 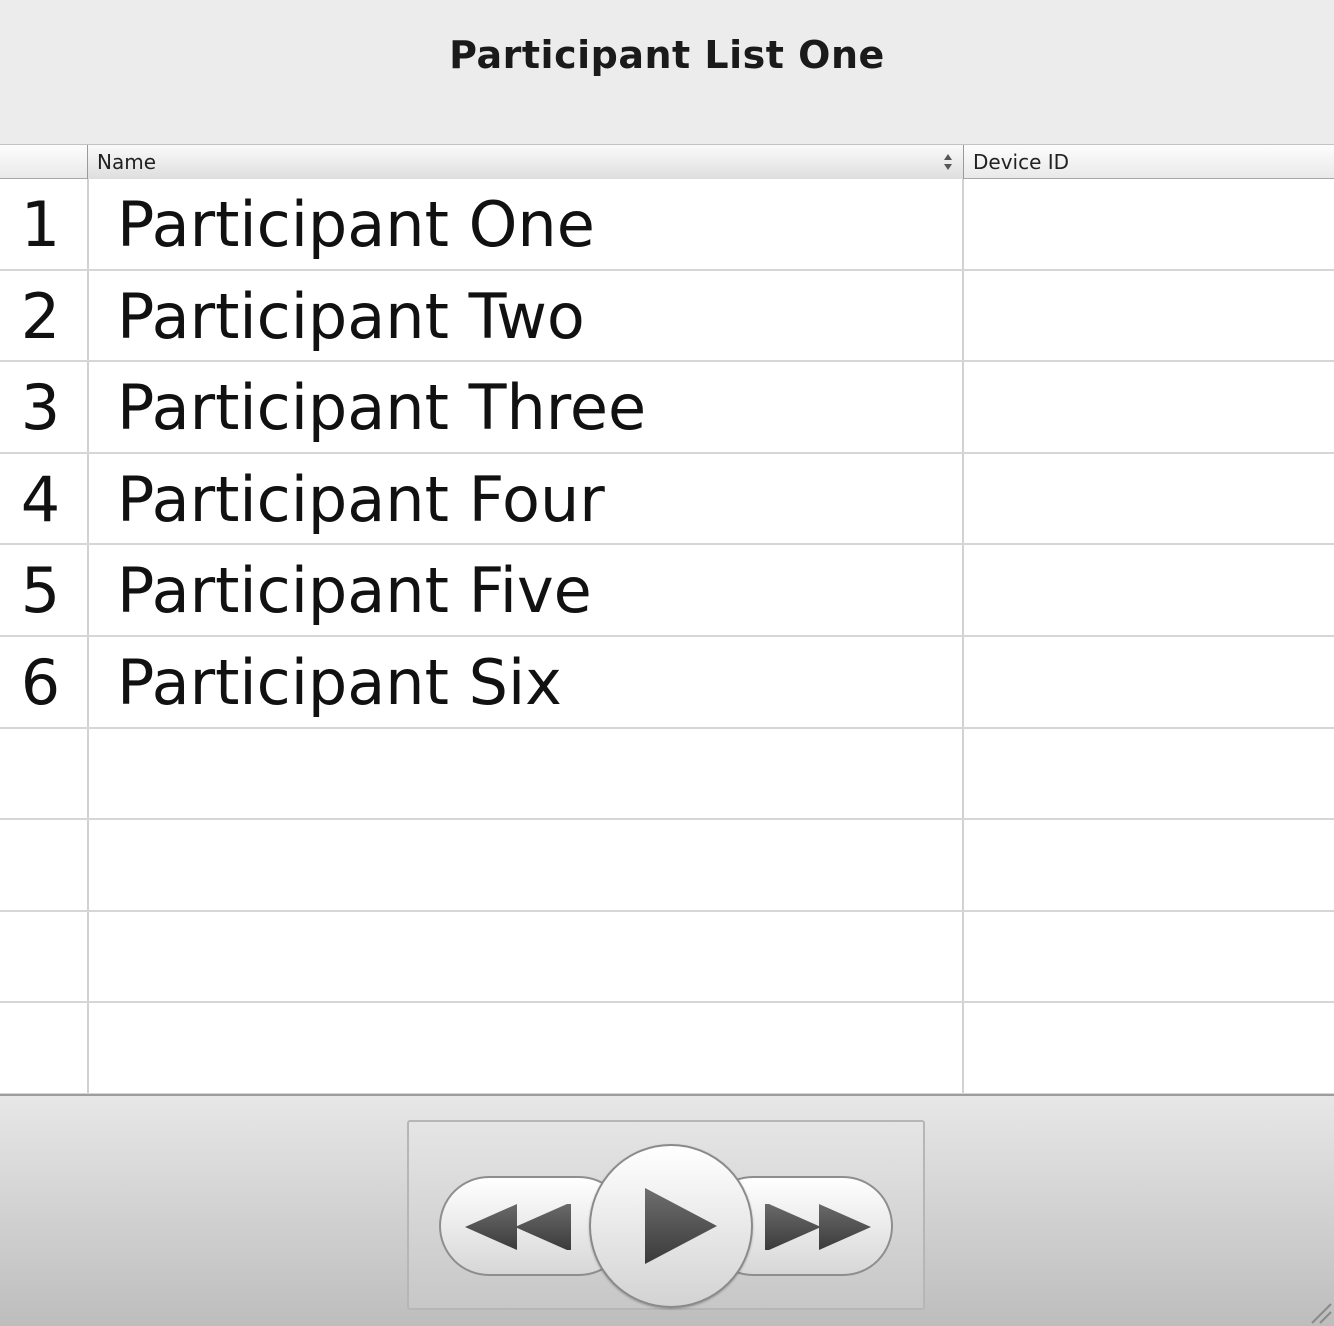 I want to click on fast-forward-icon, so click(x=818, y=1227).